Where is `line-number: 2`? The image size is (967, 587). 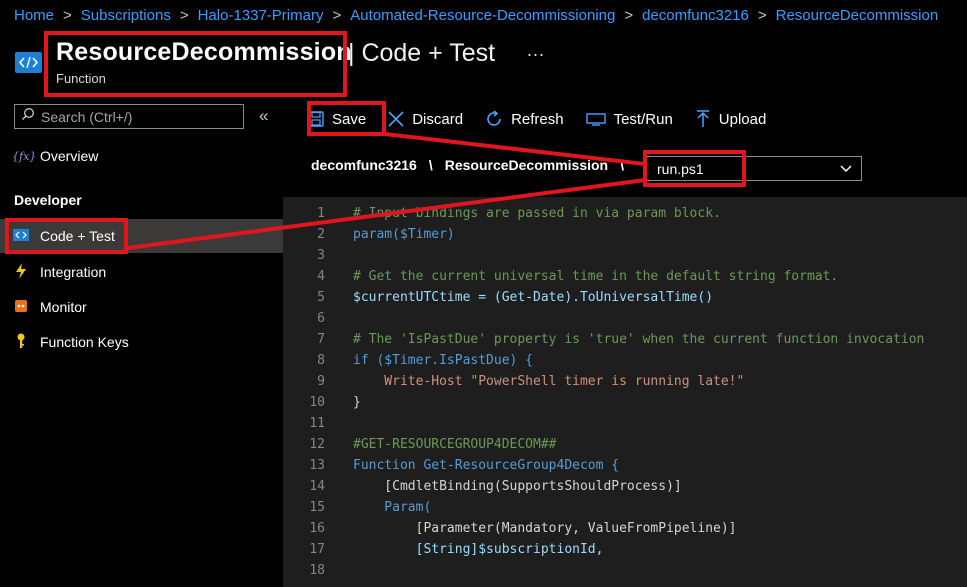 line-number: 2 is located at coordinates (321, 234).